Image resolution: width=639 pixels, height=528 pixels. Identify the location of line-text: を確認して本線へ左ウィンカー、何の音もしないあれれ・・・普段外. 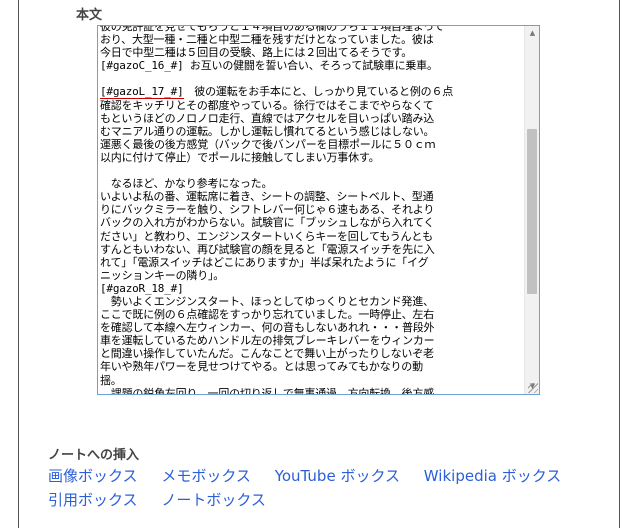
(267, 328).